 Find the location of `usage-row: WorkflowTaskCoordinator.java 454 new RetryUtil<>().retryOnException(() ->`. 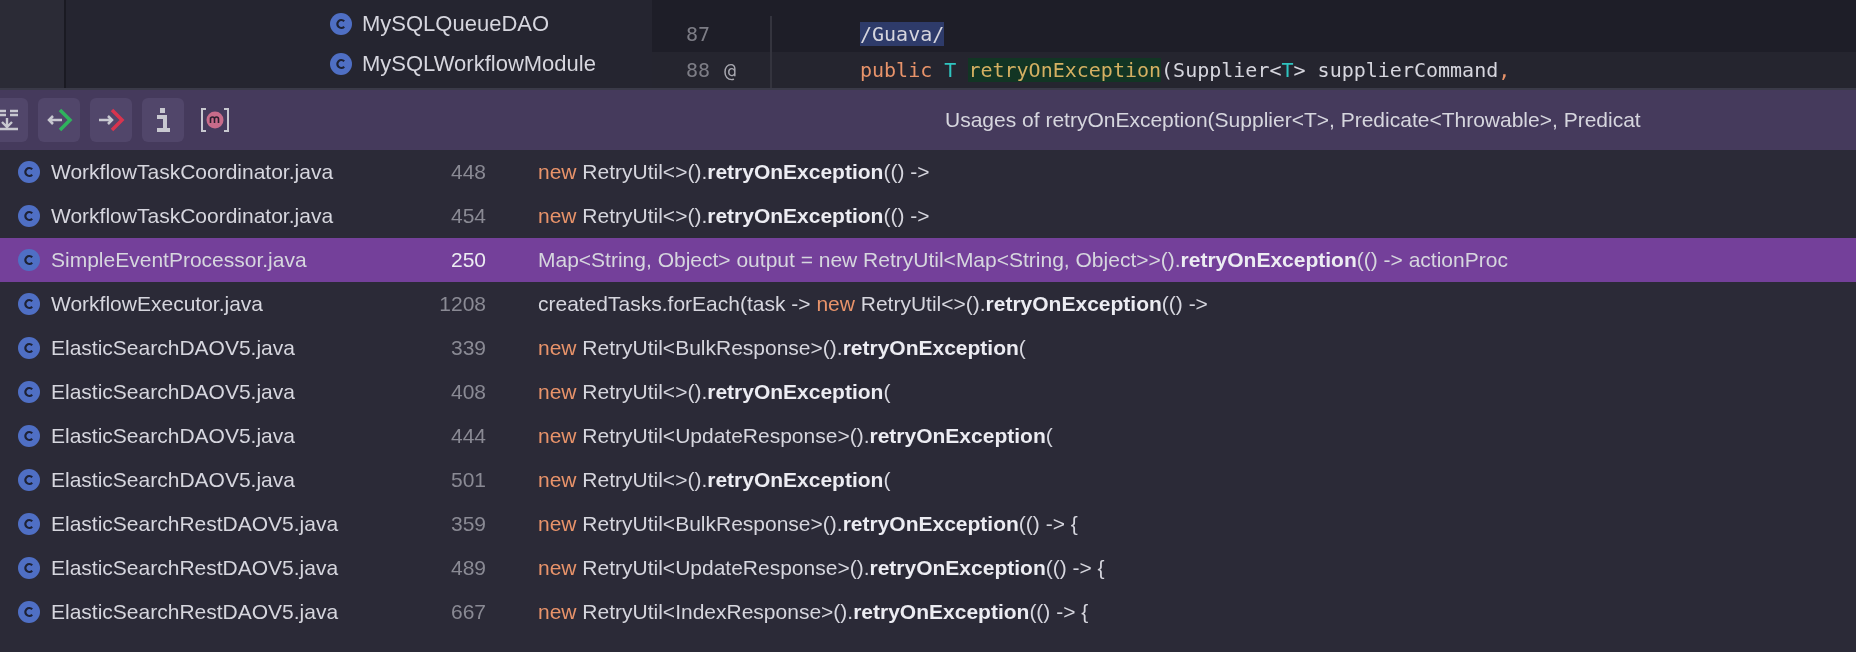

usage-row: WorkflowTaskCoordinator.java 454 new RetryUtil<>().retryOnException(() -> is located at coordinates (928, 216).